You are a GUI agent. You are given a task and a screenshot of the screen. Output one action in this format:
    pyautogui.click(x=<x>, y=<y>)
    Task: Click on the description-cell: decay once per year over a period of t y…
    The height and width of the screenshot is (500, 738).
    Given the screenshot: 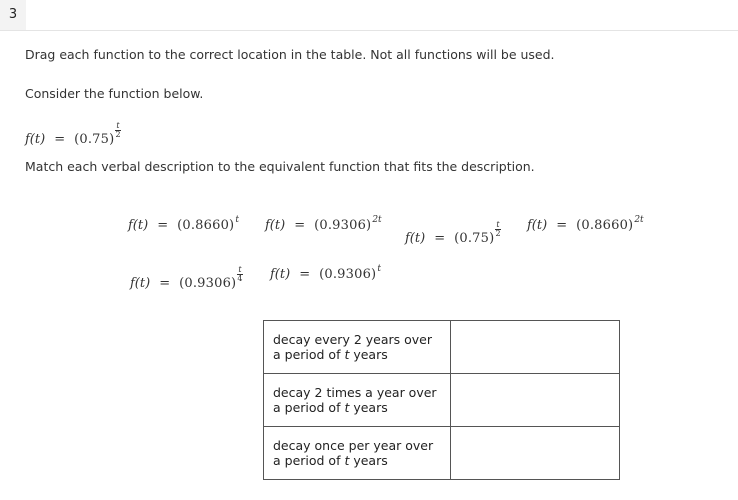 What is the action you would take?
    pyautogui.click(x=357, y=453)
    